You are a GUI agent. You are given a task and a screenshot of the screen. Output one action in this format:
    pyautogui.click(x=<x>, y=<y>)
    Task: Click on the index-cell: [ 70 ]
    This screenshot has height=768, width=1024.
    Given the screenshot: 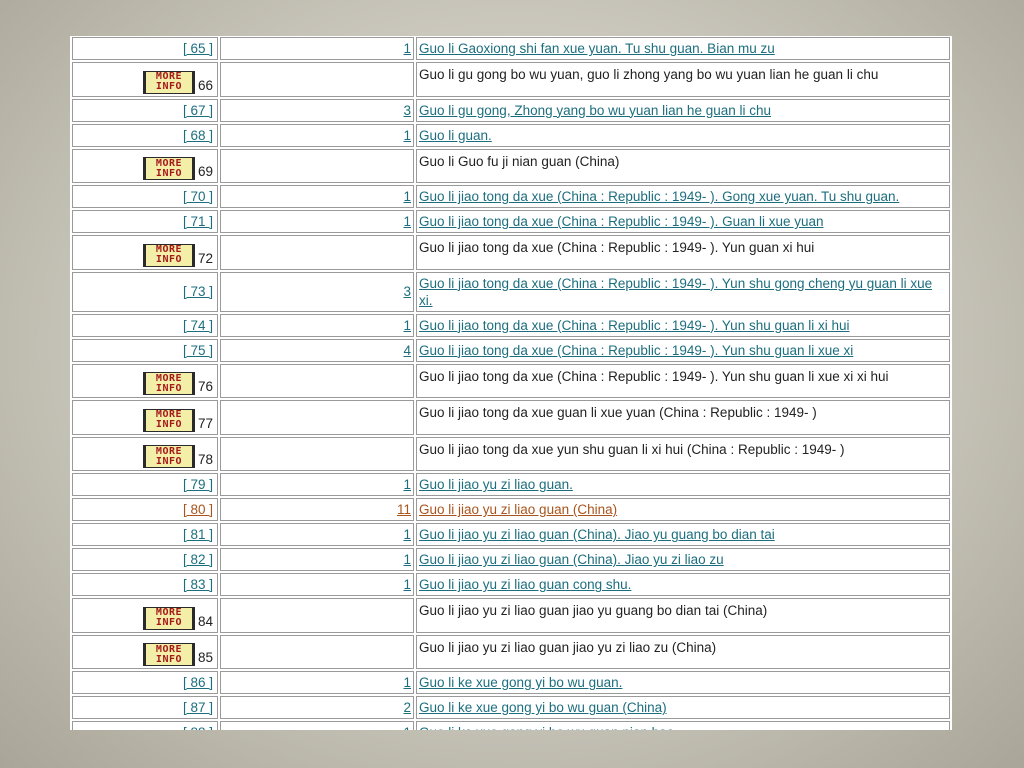 What is the action you would take?
    pyautogui.click(x=145, y=196)
    